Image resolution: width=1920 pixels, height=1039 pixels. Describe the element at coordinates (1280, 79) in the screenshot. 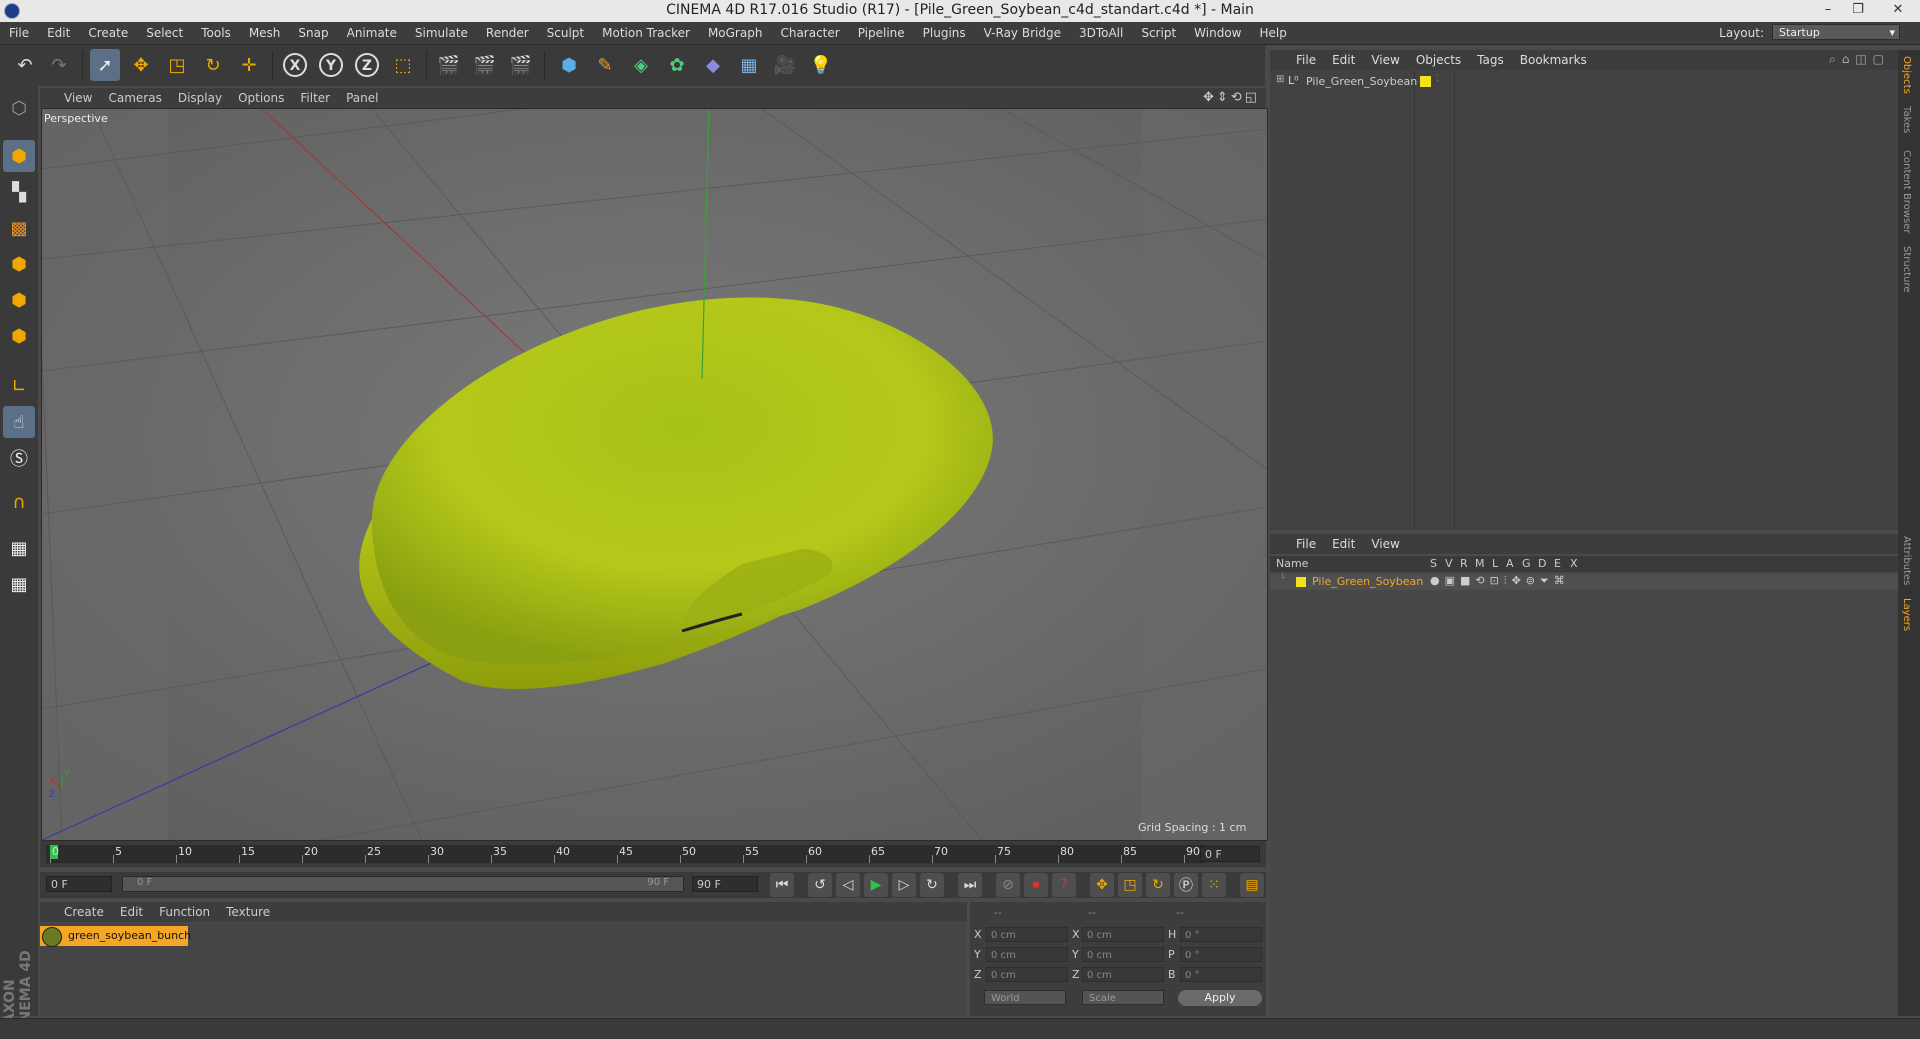

I see `expand-toggle-icon: ⊞` at that location.